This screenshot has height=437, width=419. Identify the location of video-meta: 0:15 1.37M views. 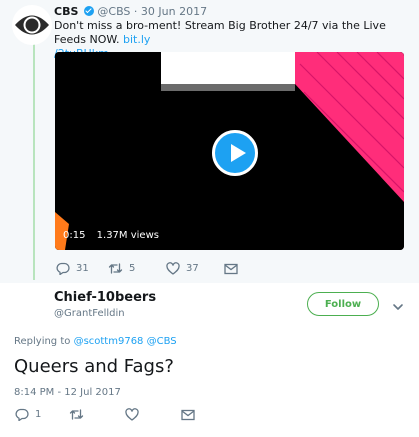
(115, 235).